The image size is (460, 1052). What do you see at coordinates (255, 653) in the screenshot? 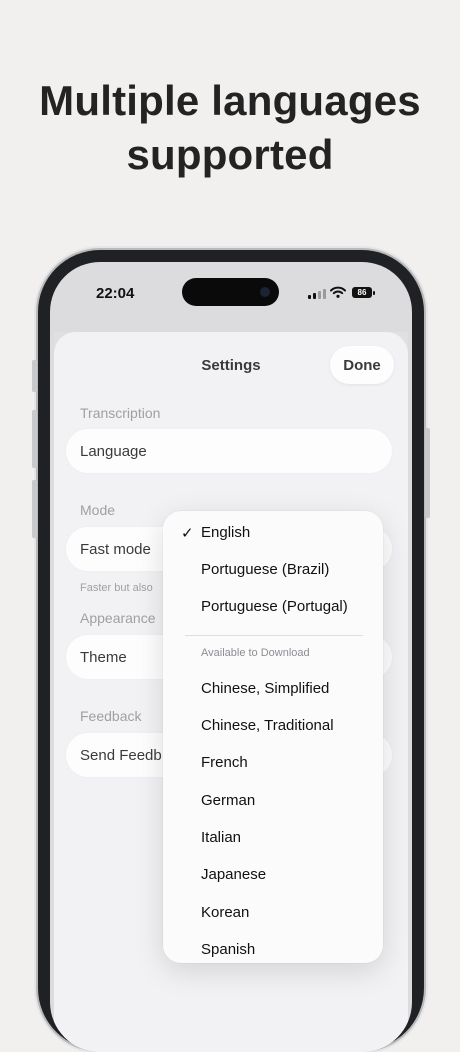
I see `menu-section-header-download: Available to Download` at bounding box center [255, 653].